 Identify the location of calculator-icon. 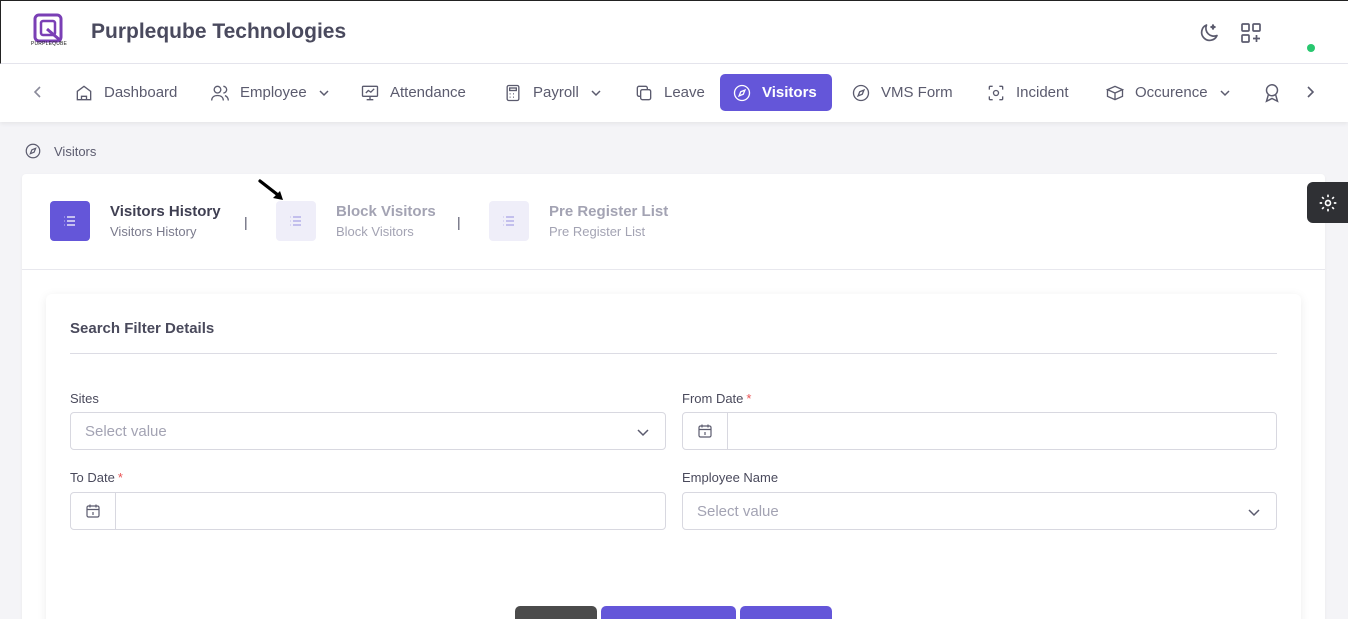
(513, 92).